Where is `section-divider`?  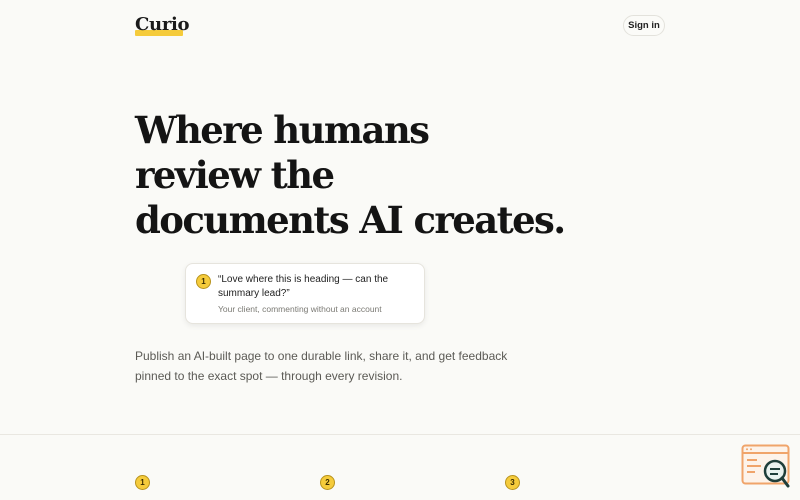 section-divider is located at coordinates (400, 434).